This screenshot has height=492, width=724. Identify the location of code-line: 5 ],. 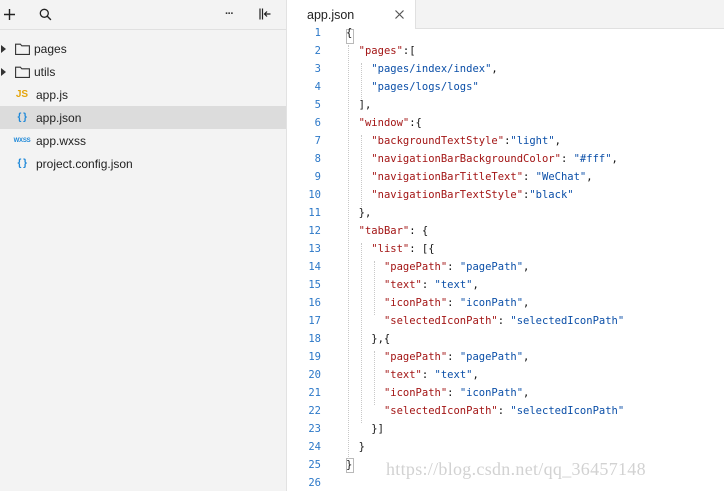
(506, 105).